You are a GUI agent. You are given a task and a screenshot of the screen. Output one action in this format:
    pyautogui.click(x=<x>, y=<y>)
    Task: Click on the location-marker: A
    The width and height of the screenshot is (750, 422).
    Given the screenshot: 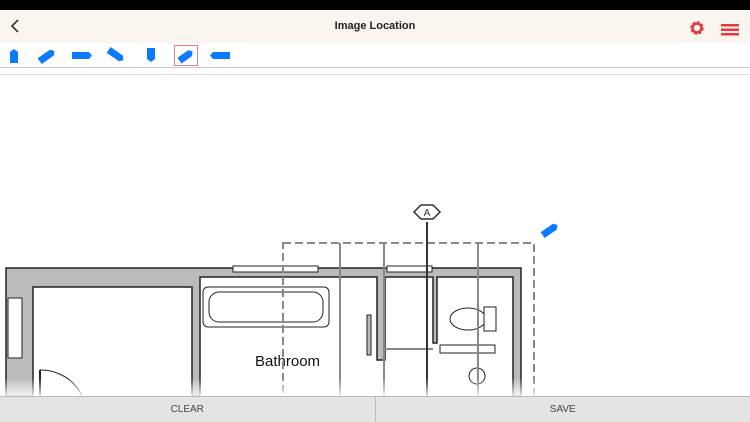 What is the action you would take?
    pyautogui.click(x=427, y=212)
    